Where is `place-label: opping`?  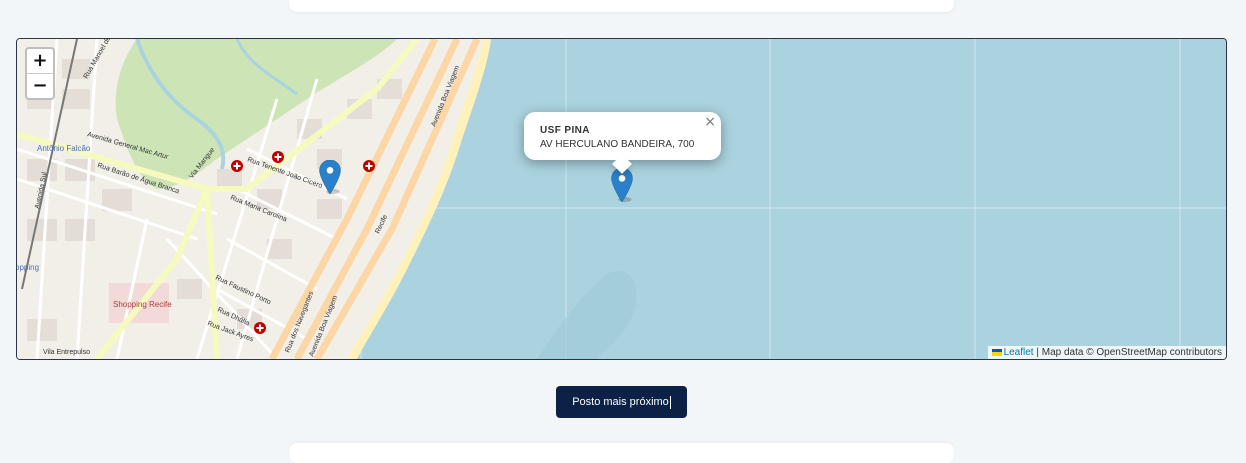
place-label: opping is located at coordinates (28, 267).